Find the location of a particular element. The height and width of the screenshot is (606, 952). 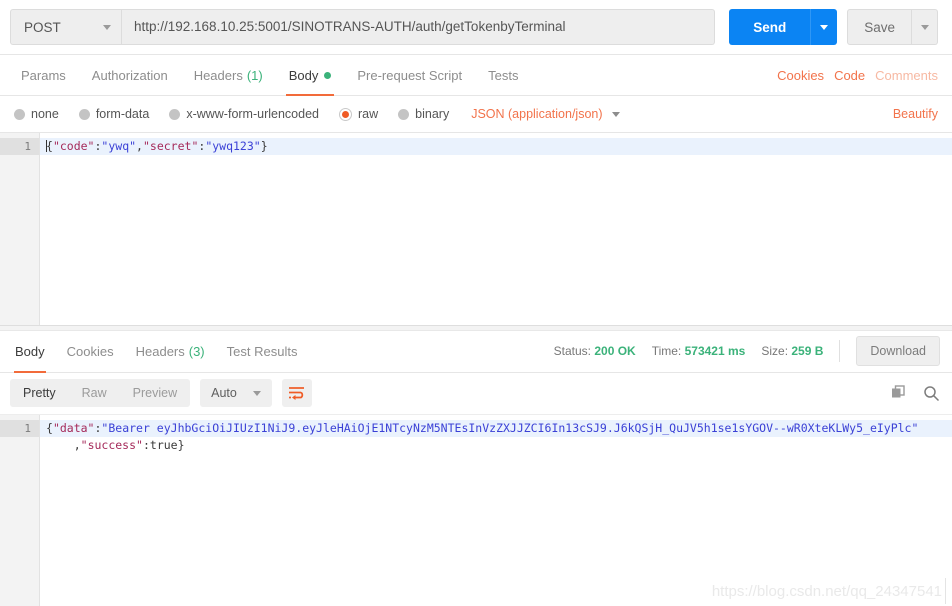

json-string-value: "ywq" is located at coordinates (119, 146).